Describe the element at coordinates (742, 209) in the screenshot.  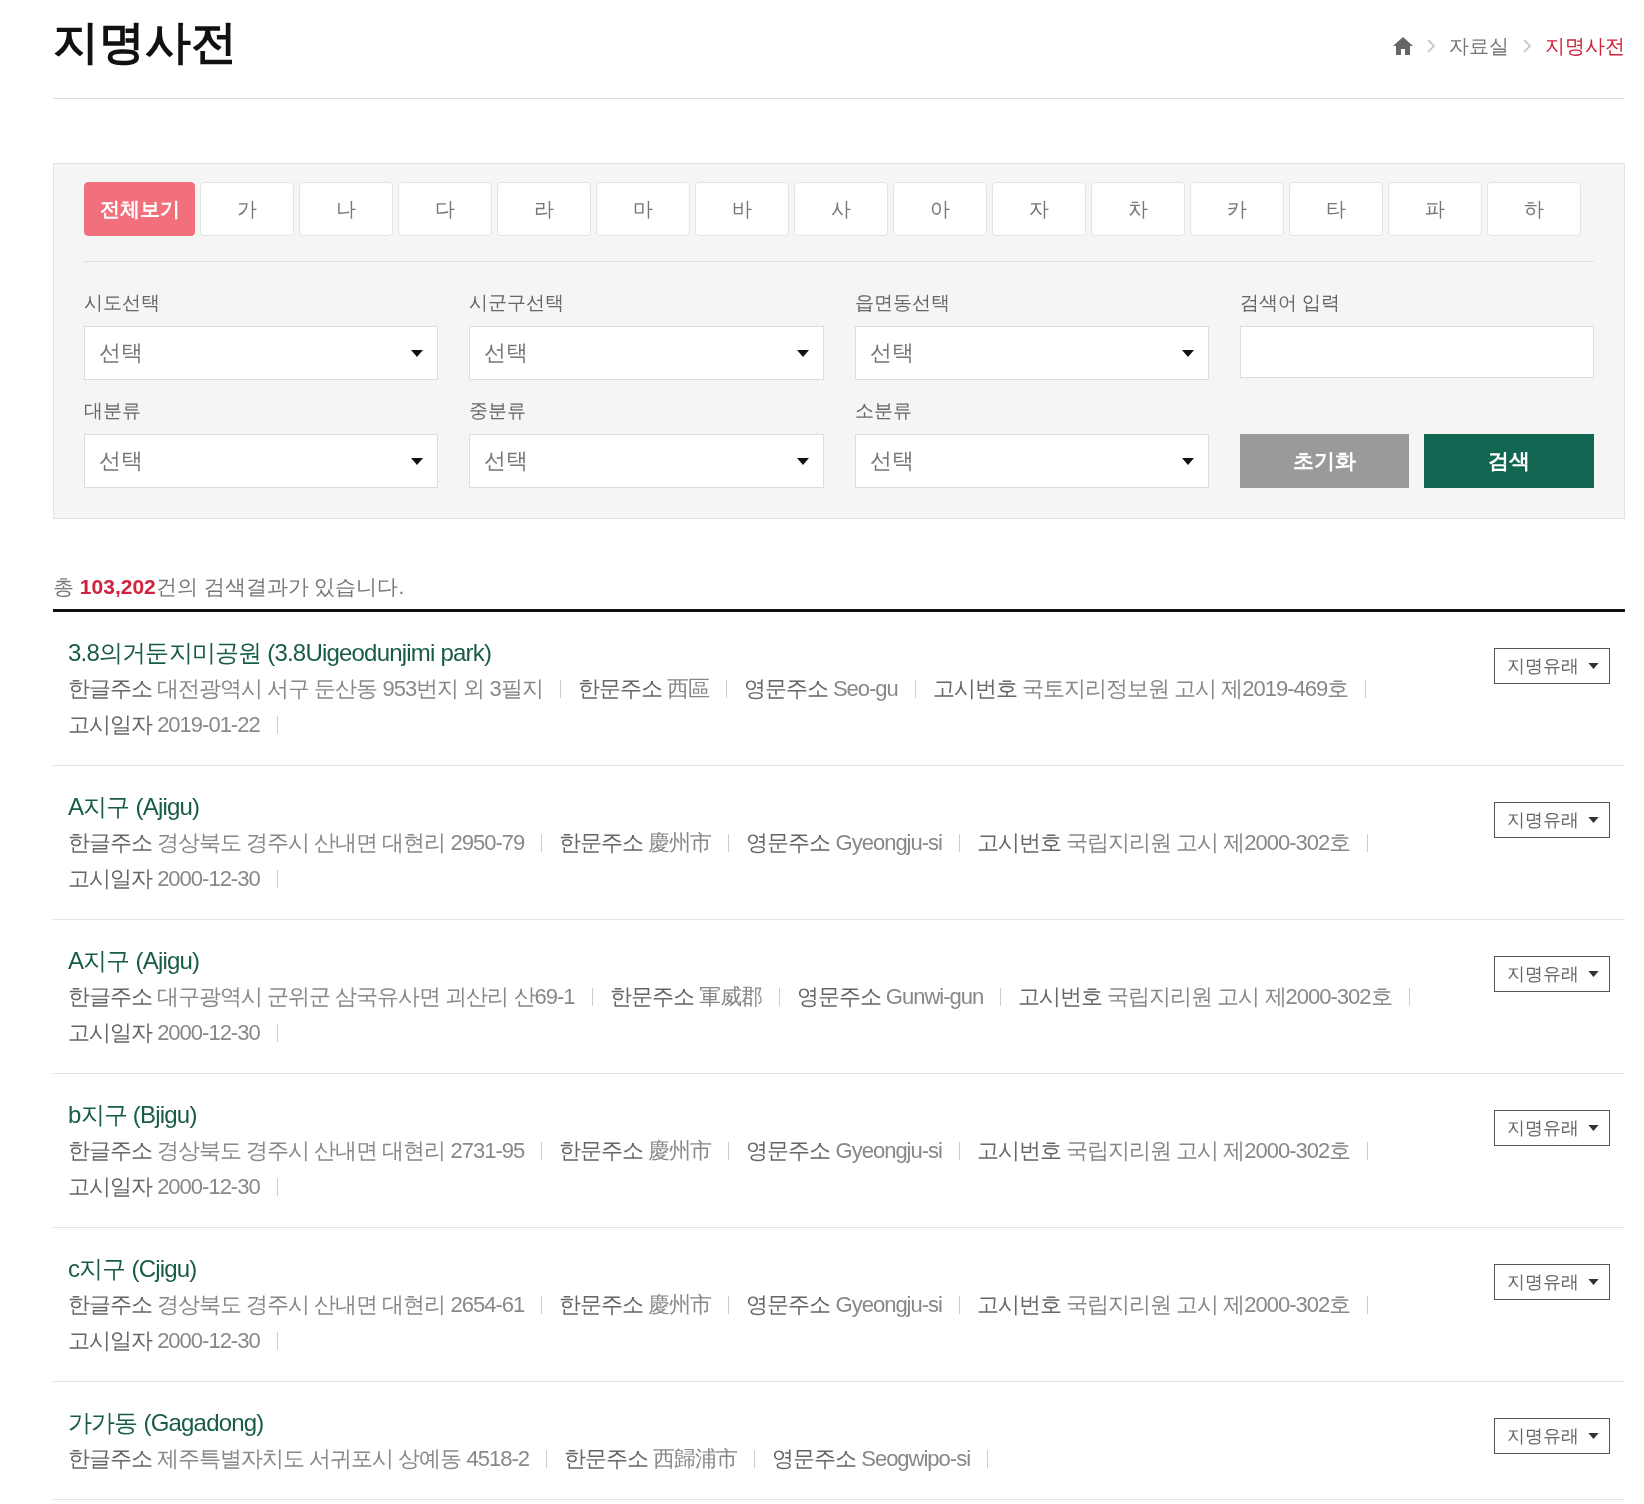
I see `index-tab: 바` at that location.